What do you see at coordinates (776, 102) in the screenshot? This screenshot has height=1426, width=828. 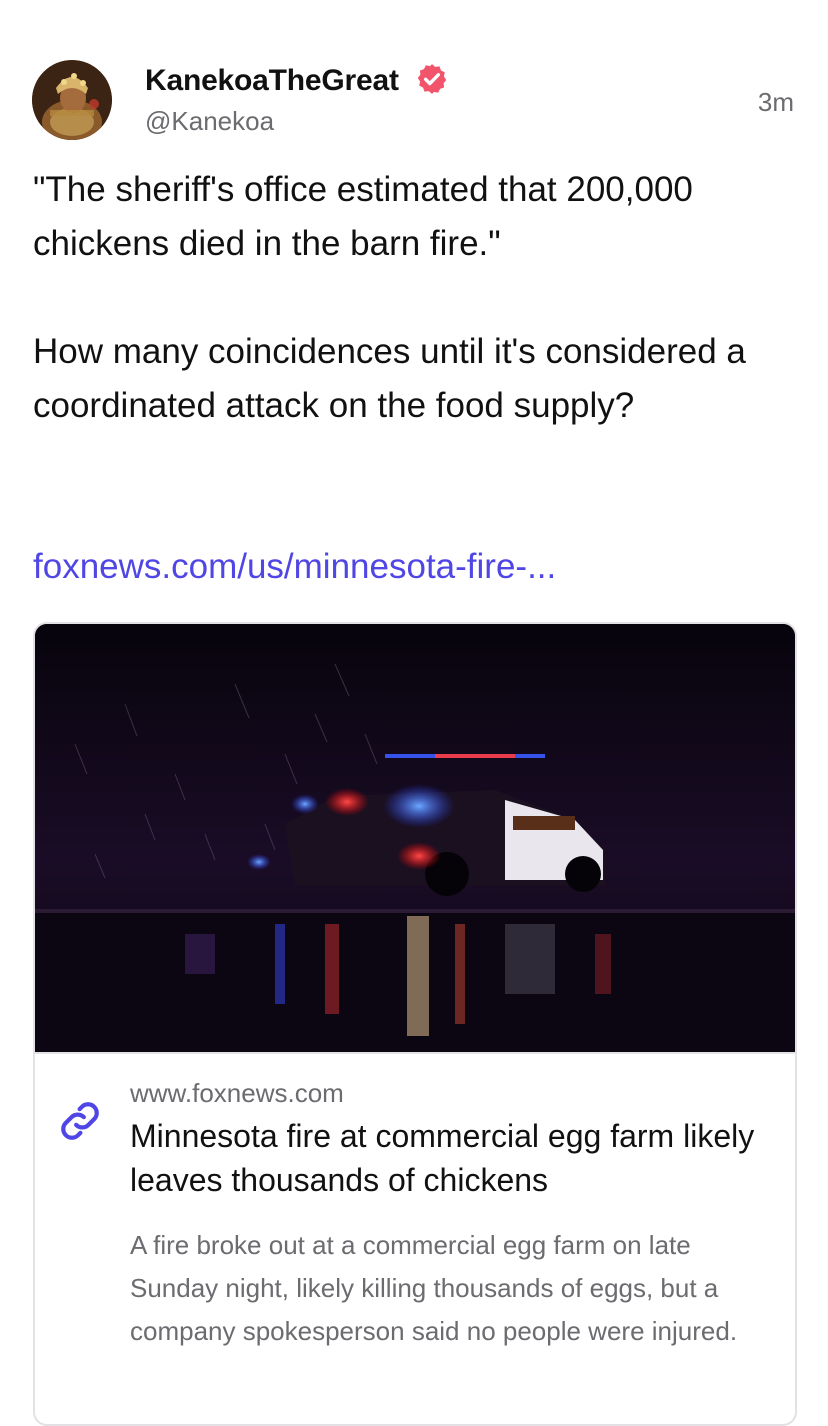 I see `post-timestamp: 3m` at bounding box center [776, 102].